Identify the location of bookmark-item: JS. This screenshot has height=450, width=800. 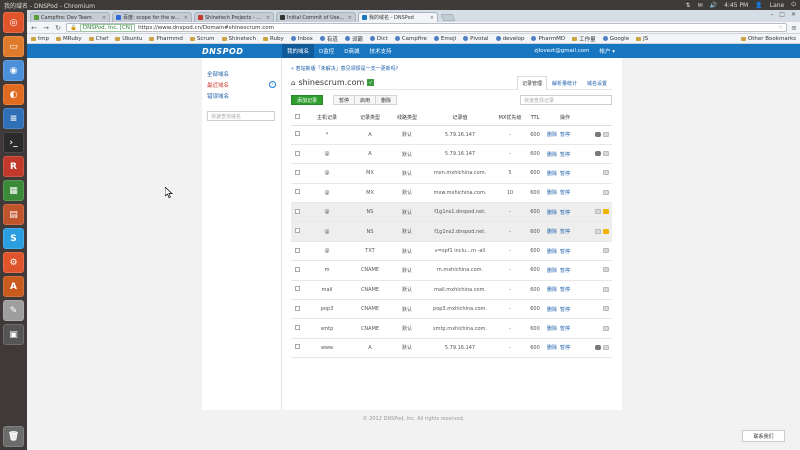
(642, 39).